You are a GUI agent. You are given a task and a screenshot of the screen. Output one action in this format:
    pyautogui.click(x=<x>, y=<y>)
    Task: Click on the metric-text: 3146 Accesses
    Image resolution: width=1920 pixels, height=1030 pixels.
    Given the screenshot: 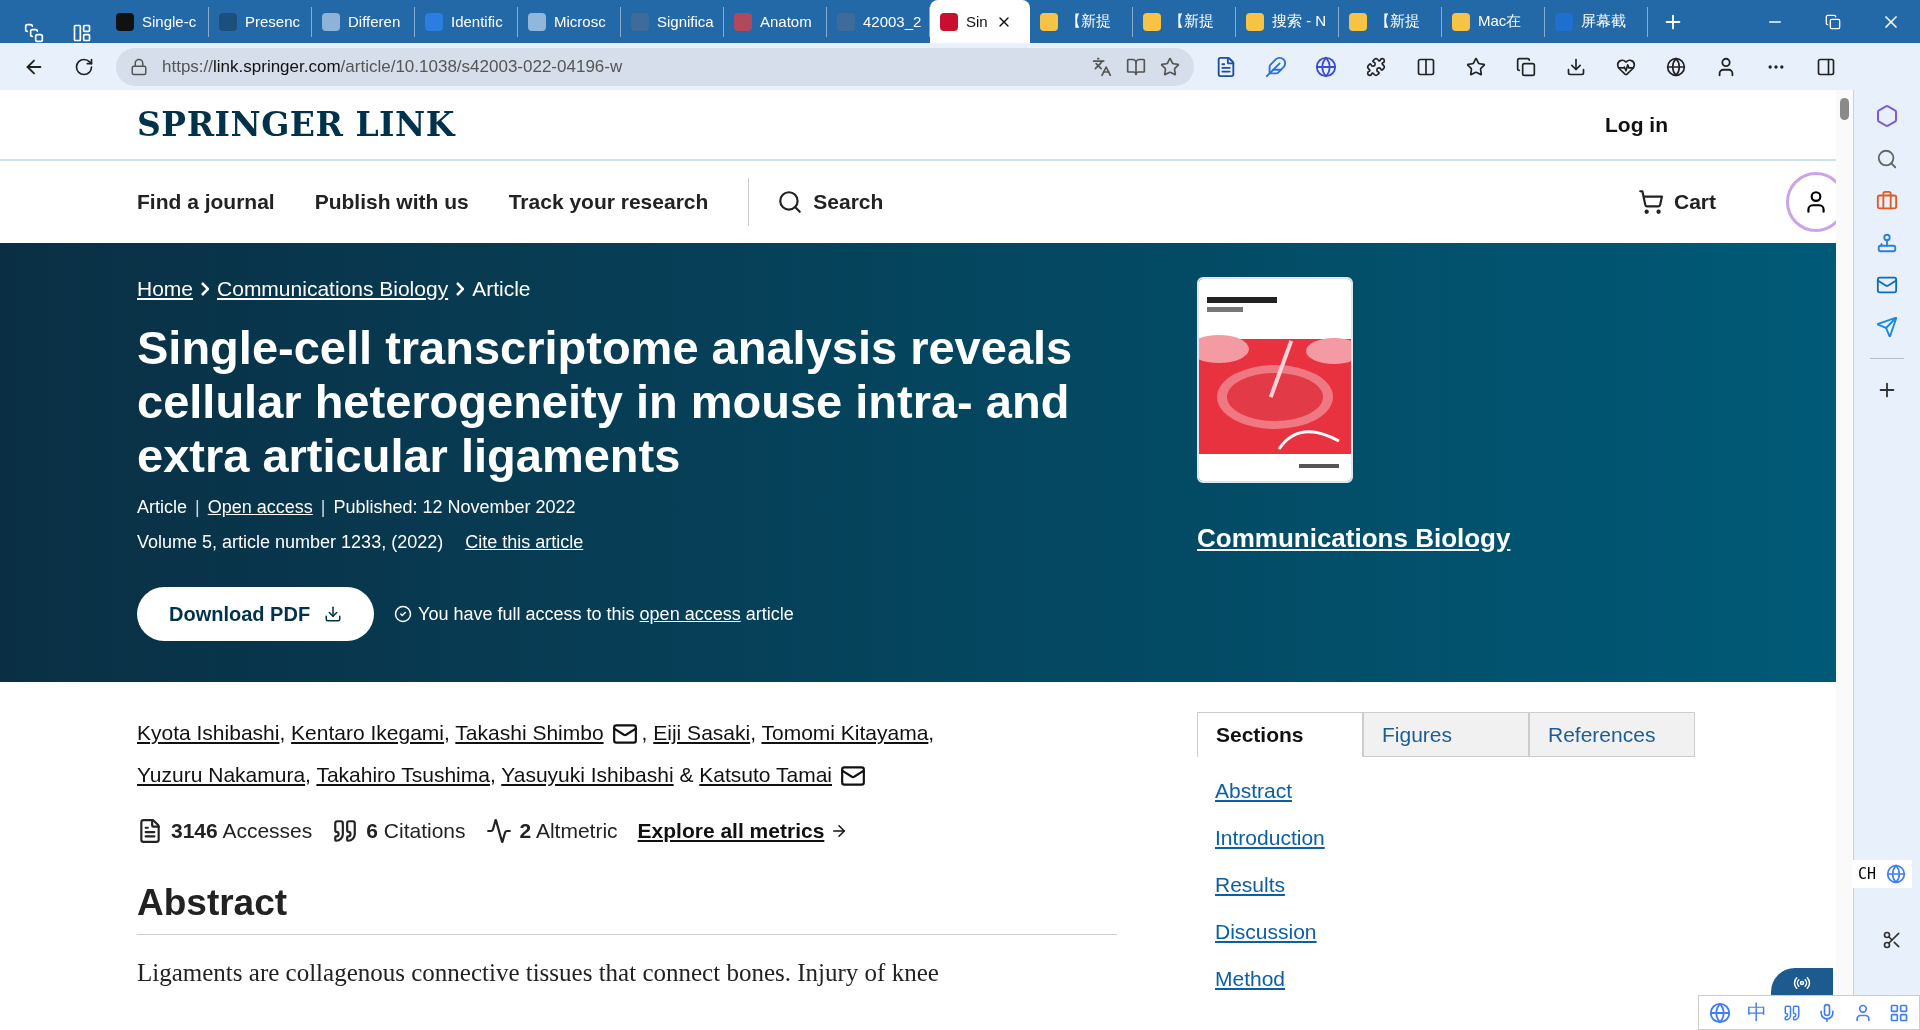 What is the action you would take?
    pyautogui.click(x=242, y=831)
    